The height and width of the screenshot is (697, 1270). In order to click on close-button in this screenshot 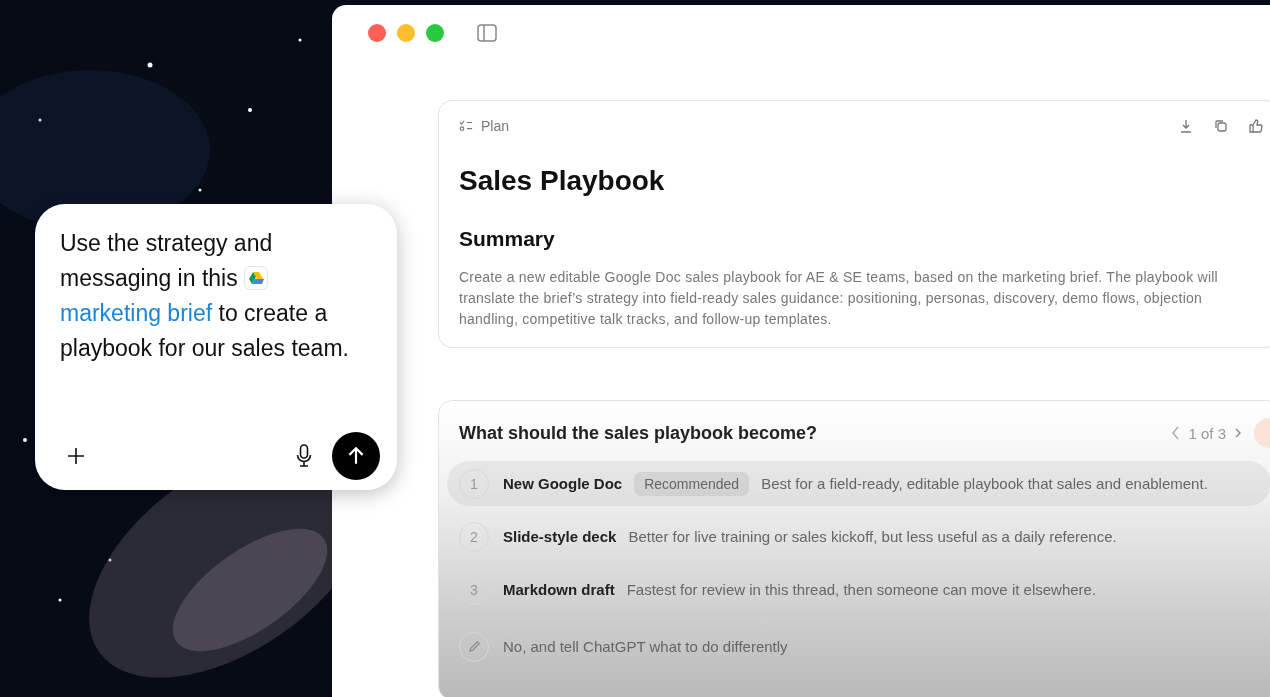, I will do `click(377, 33)`.